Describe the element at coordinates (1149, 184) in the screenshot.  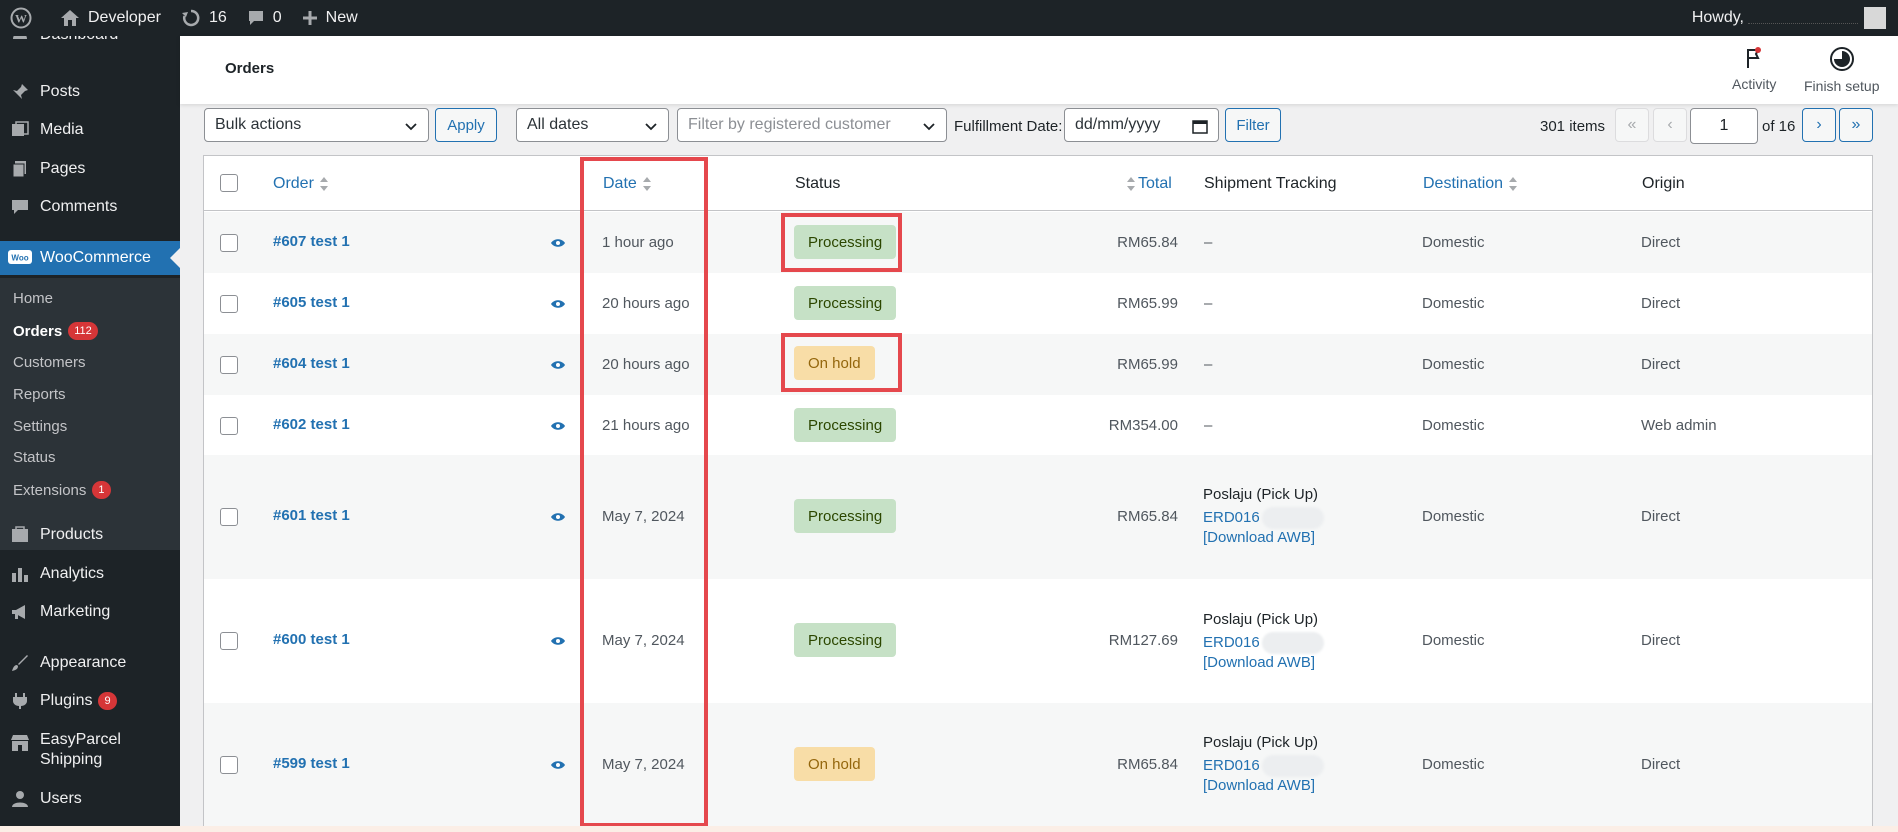
I see `column-header-total: Total` at that location.